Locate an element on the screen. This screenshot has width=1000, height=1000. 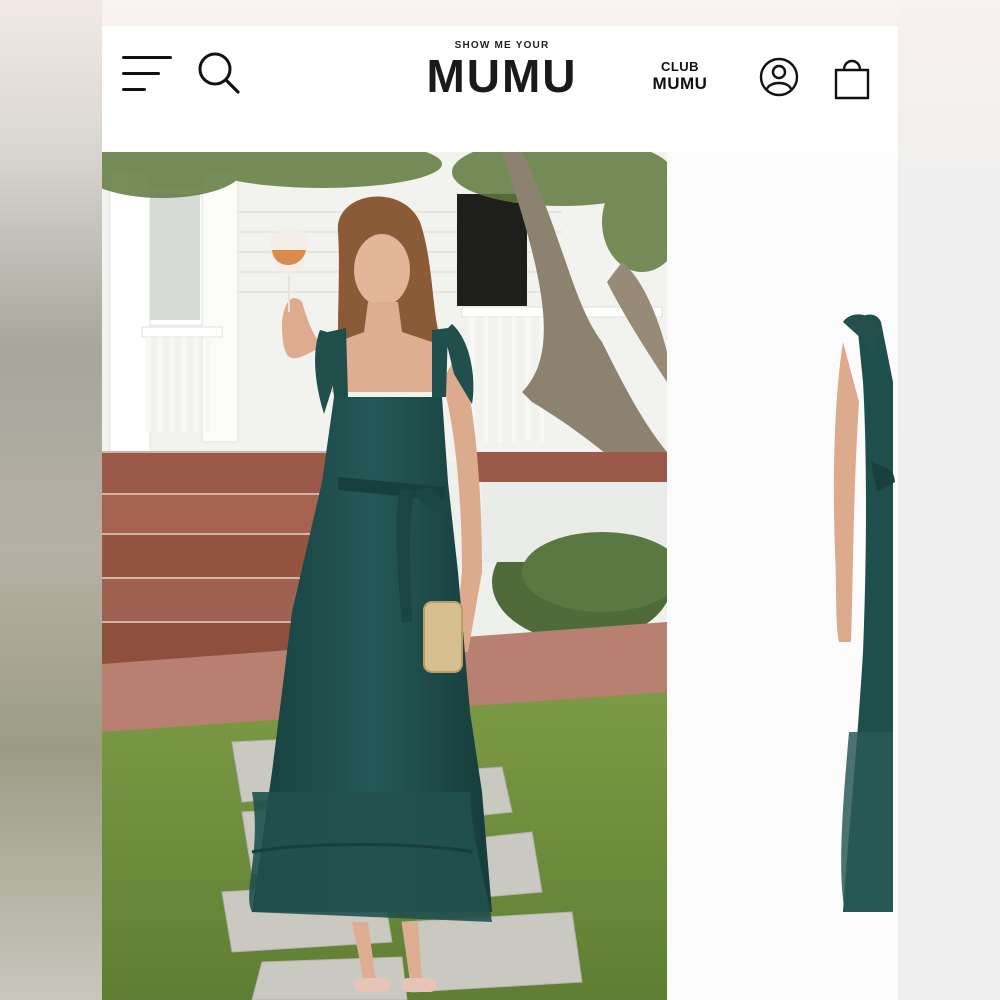
background-blur-left is located at coordinates (51, 500).